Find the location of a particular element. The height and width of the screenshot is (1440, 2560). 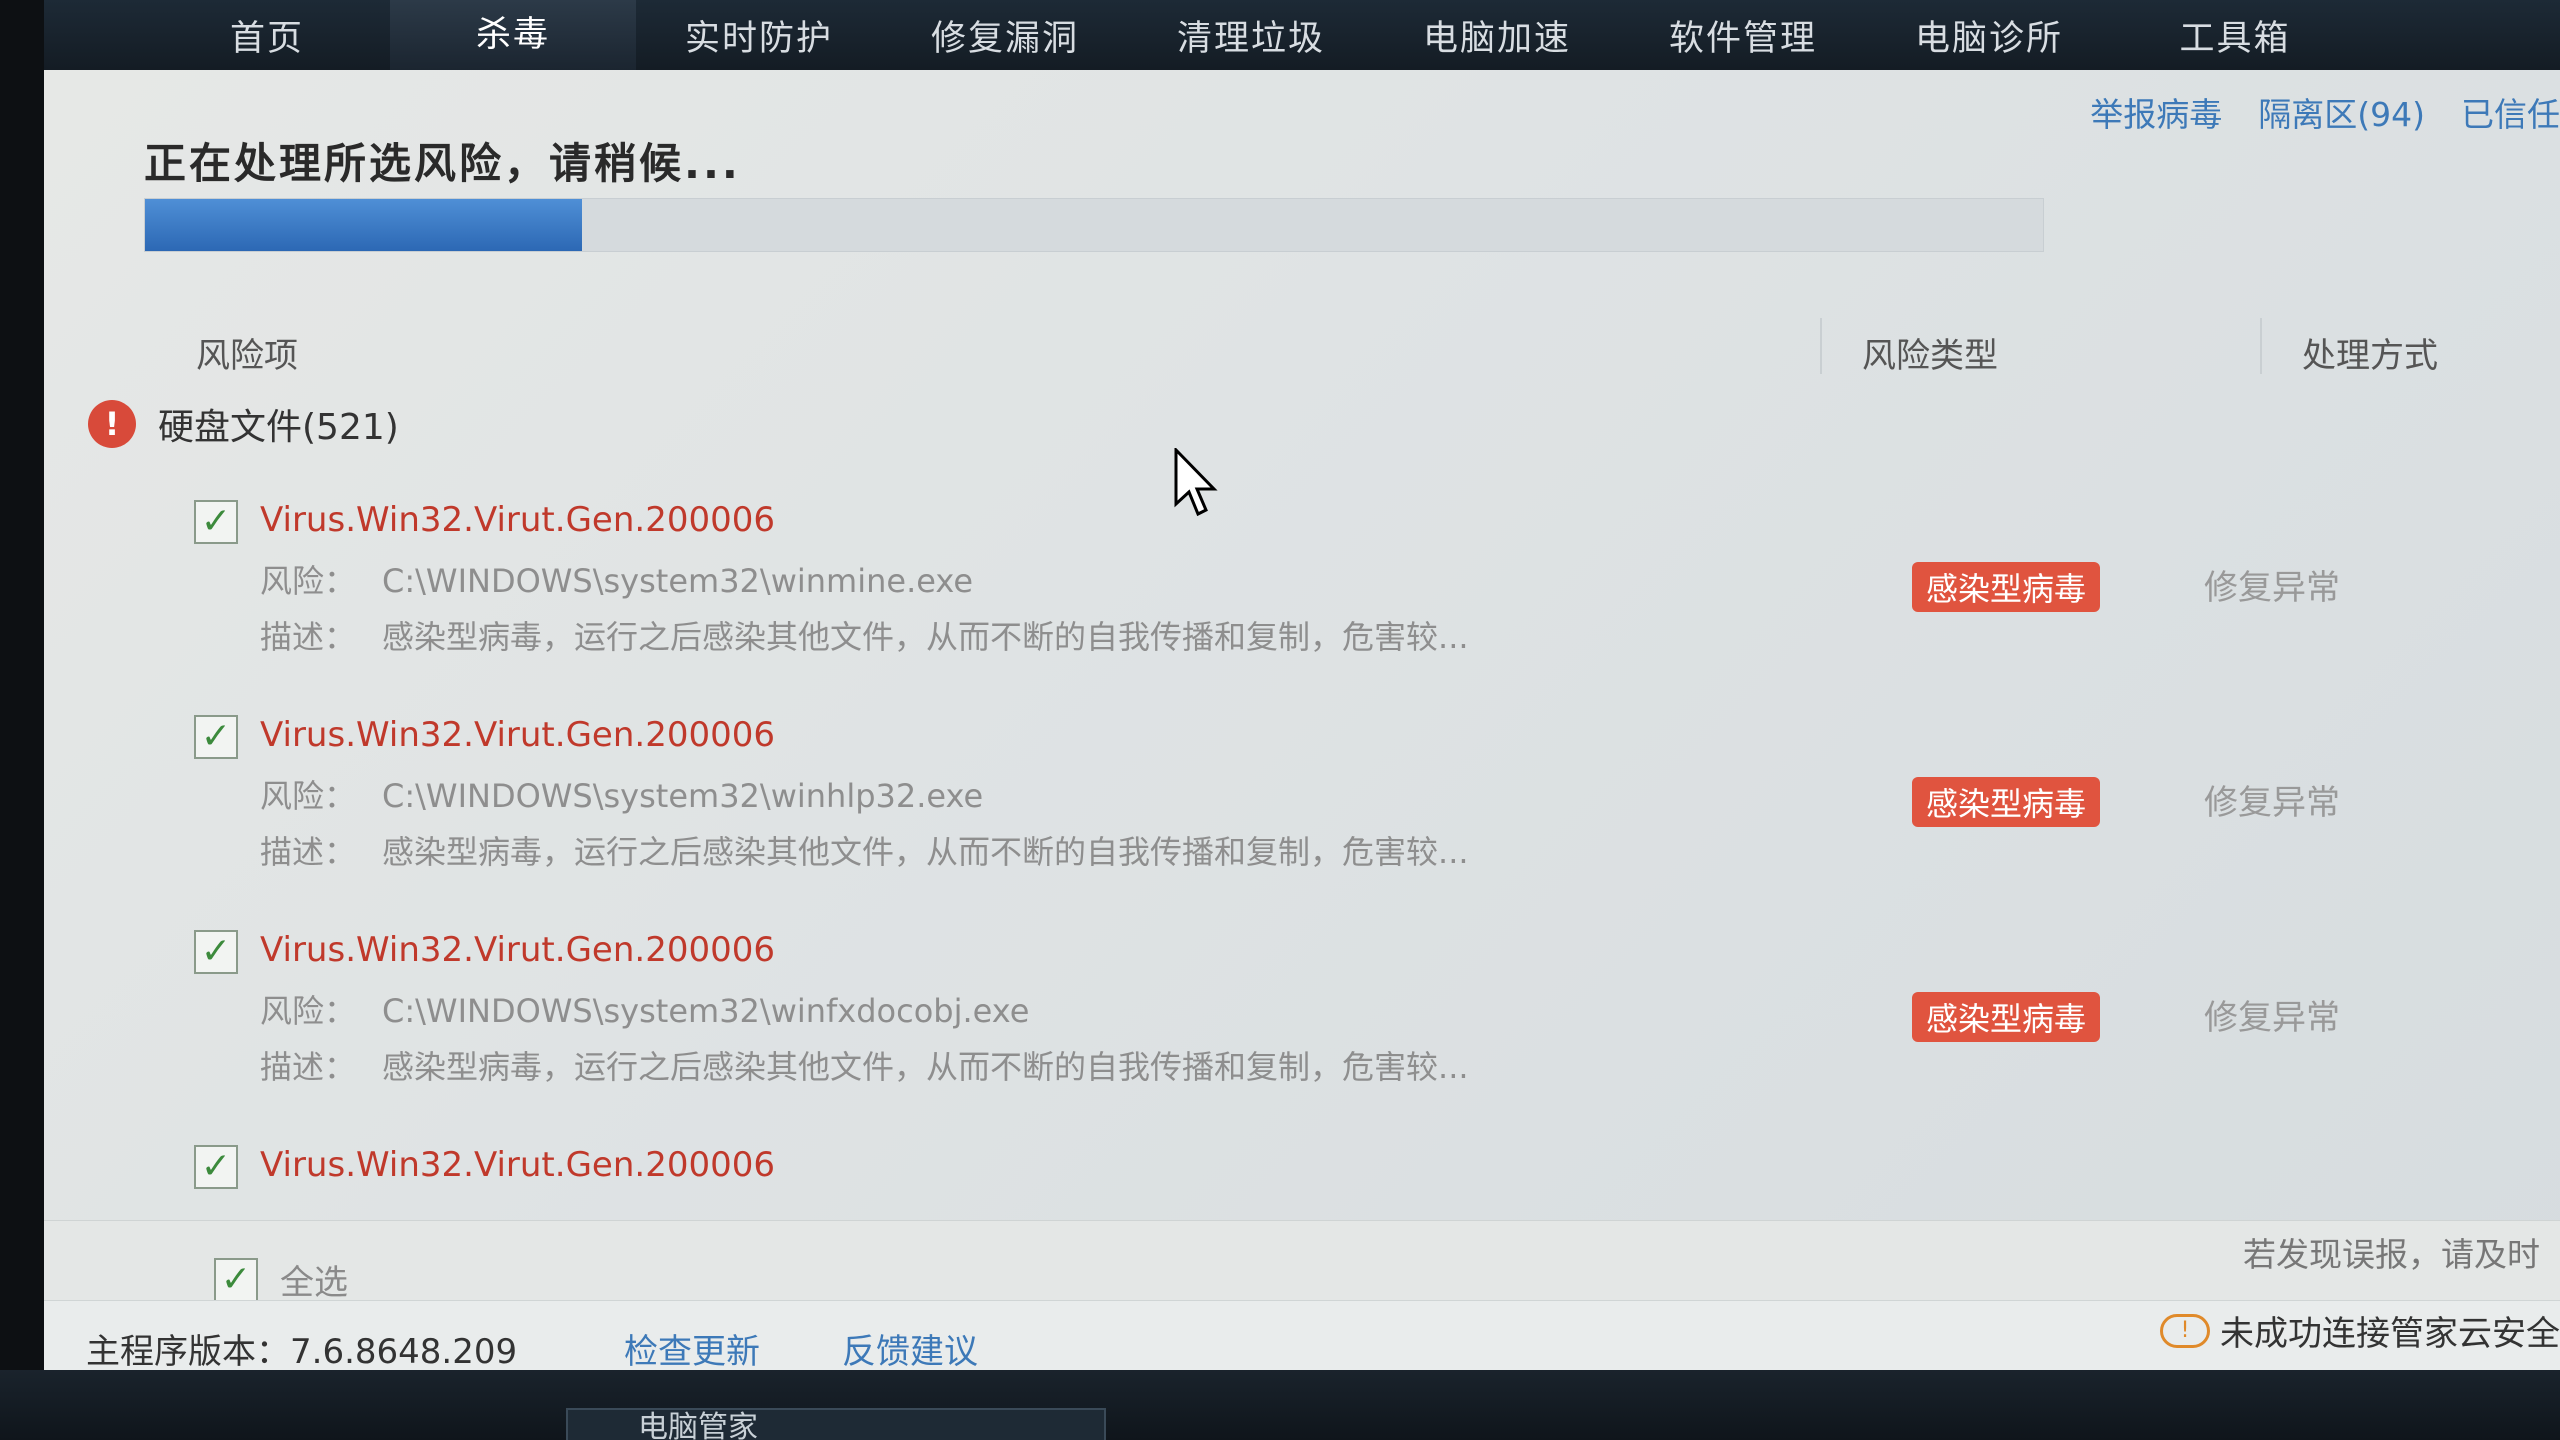

select-all: ✓ 全选 is located at coordinates (281, 1279).